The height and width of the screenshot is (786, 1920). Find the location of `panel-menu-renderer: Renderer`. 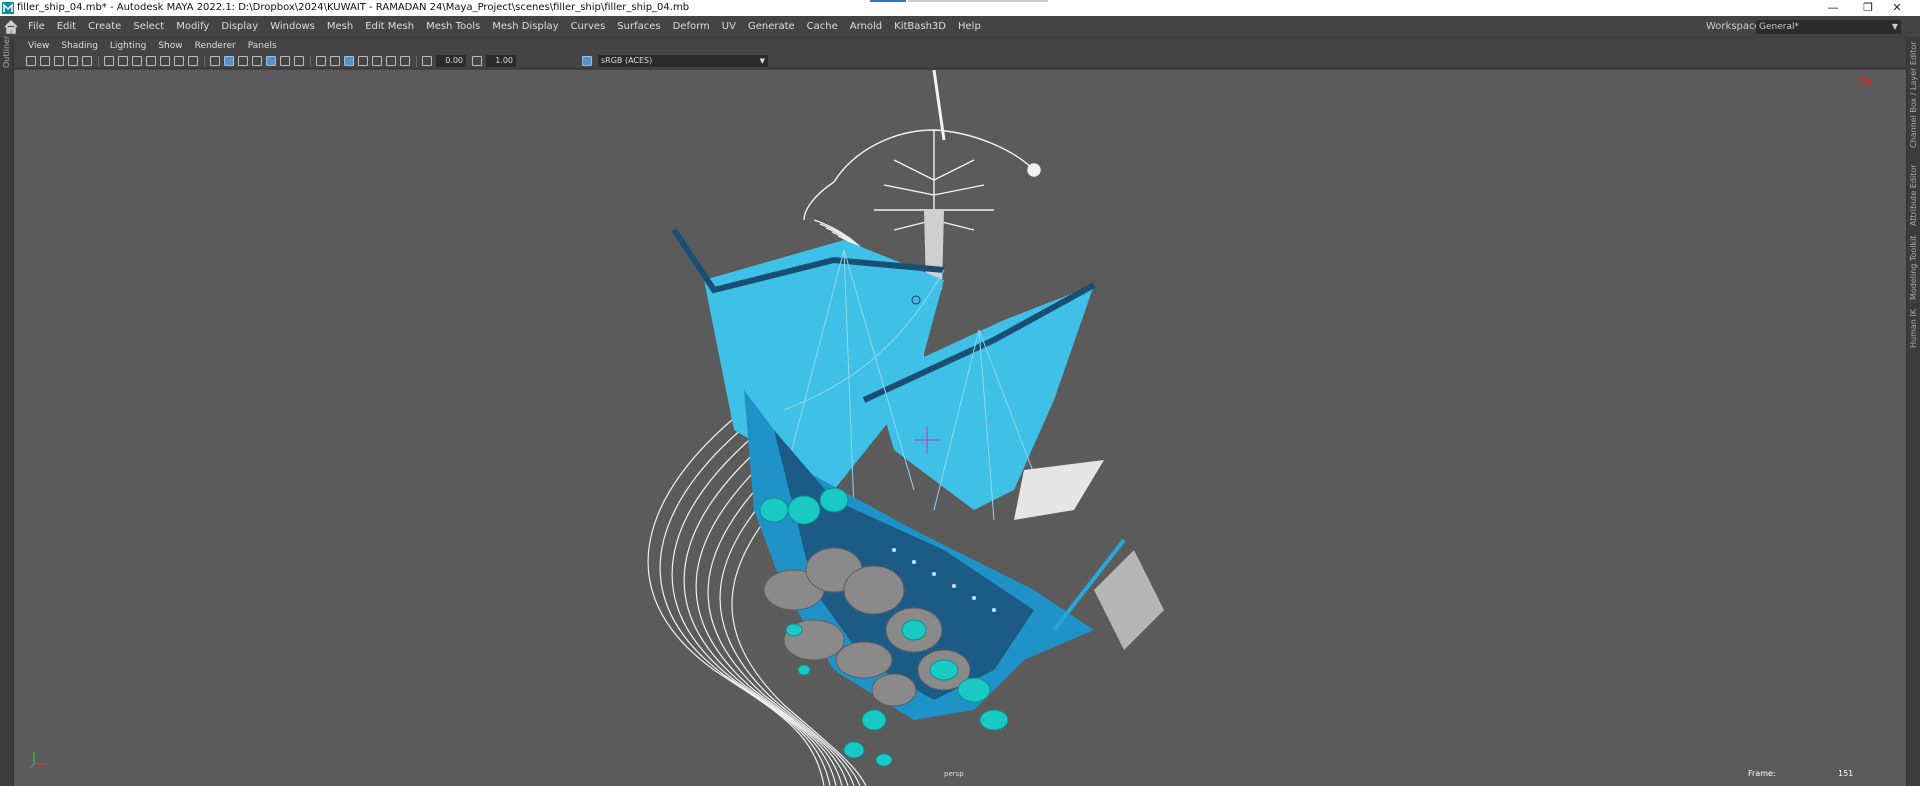

panel-menu-renderer: Renderer is located at coordinates (215, 46).